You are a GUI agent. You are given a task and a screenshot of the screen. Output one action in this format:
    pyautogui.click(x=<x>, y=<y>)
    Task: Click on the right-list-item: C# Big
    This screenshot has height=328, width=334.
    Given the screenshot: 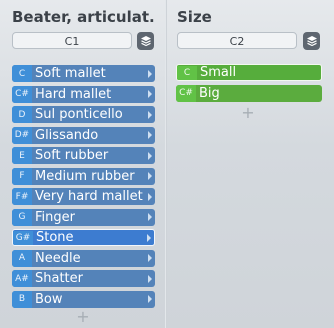 What is the action you would take?
    pyautogui.click(x=249, y=93)
    